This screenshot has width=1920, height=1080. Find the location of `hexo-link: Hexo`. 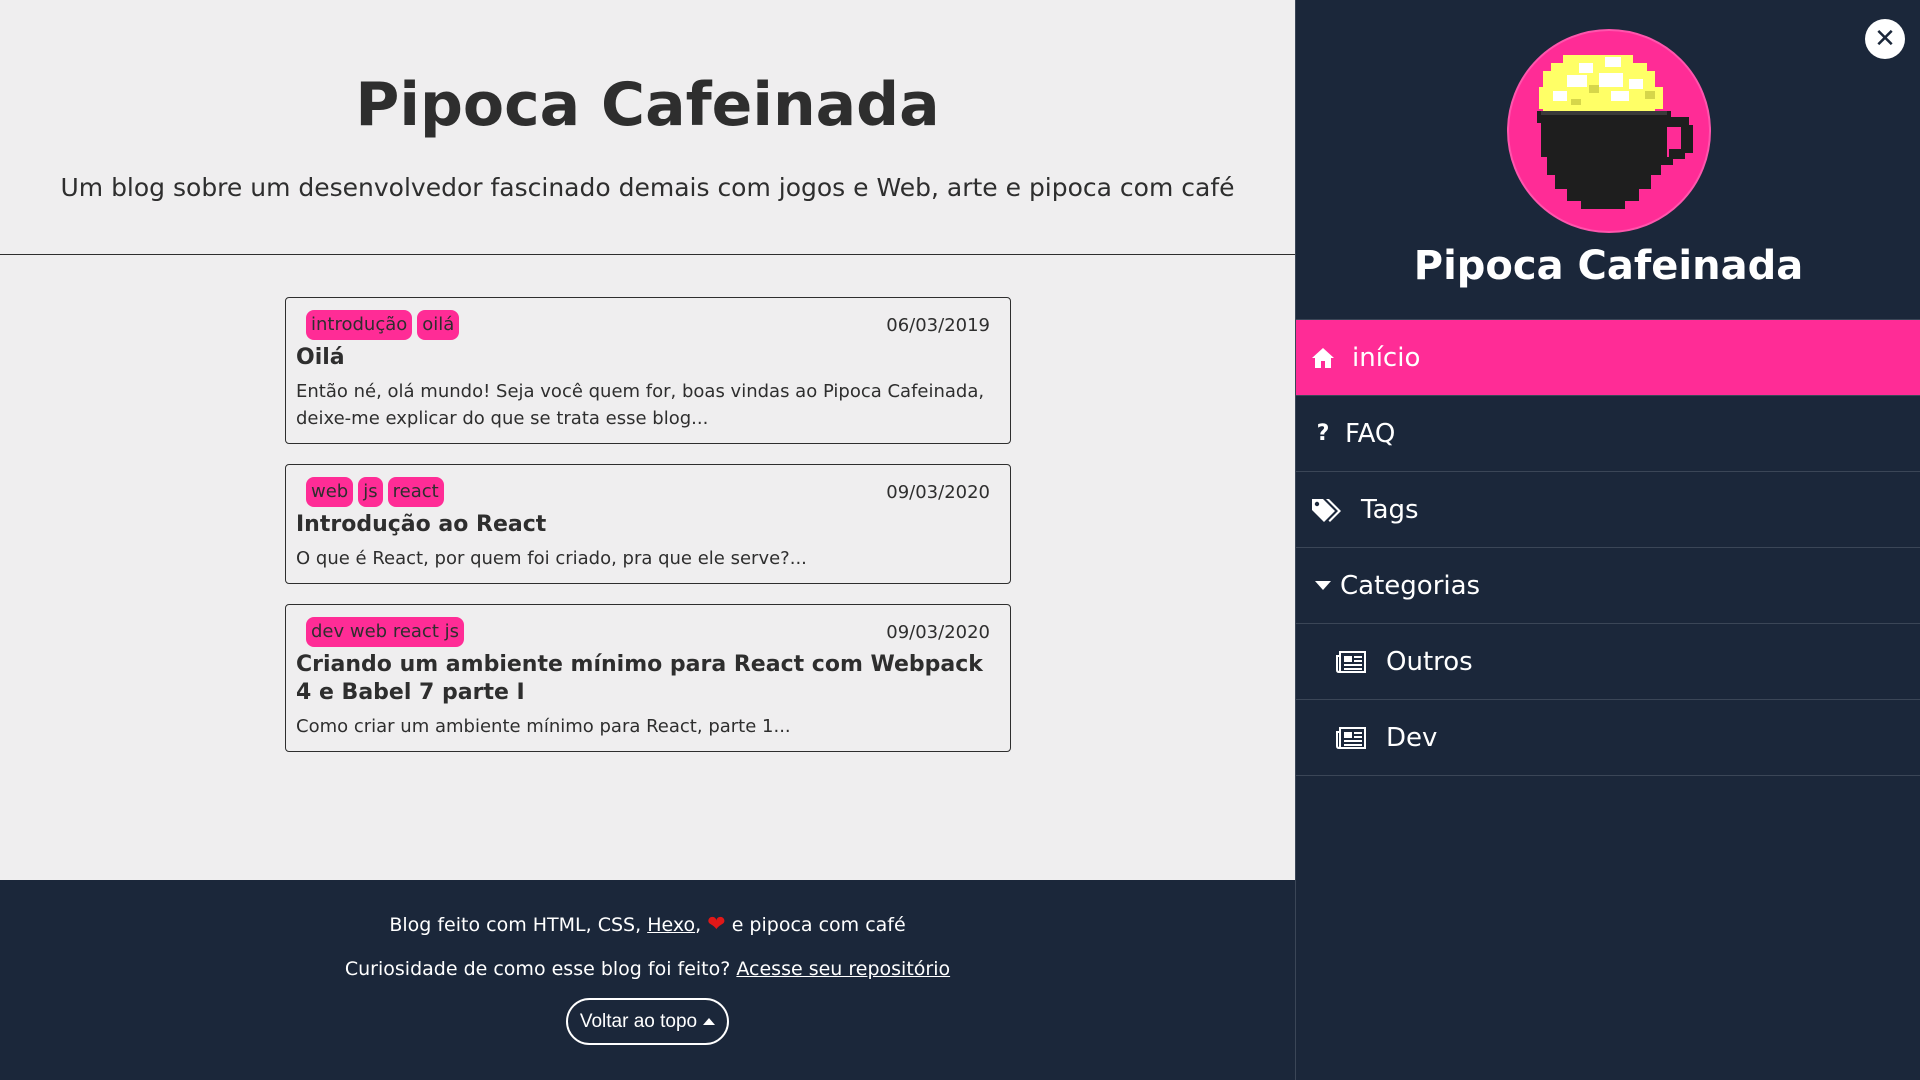

hexo-link: Hexo is located at coordinates (671, 925).